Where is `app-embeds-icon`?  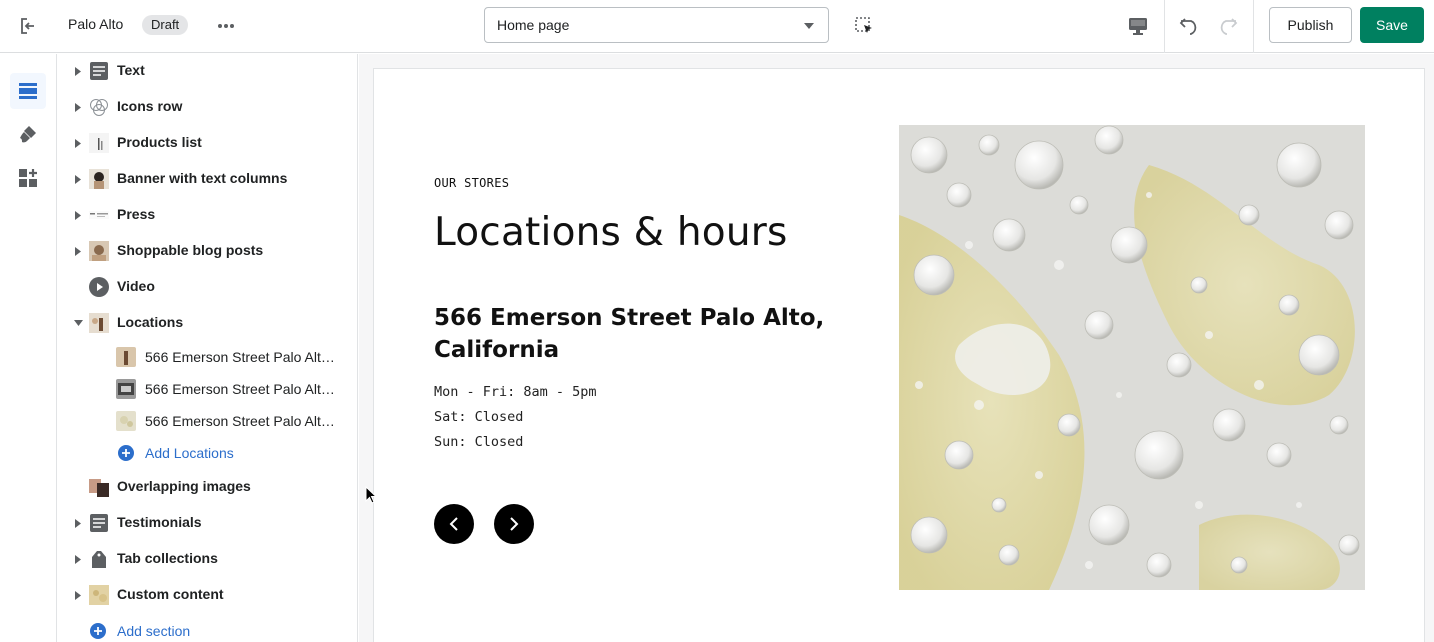
app-embeds-icon is located at coordinates (28, 178).